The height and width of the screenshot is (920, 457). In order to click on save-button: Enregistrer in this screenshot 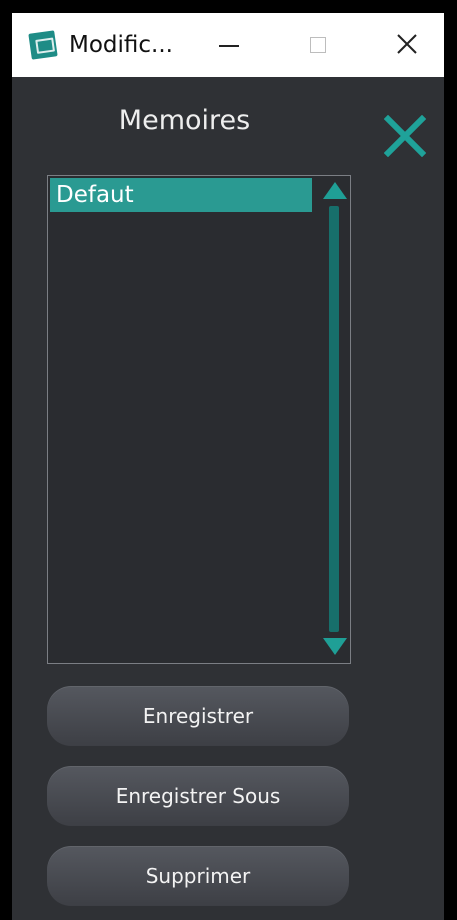, I will do `click(198, 716)`.